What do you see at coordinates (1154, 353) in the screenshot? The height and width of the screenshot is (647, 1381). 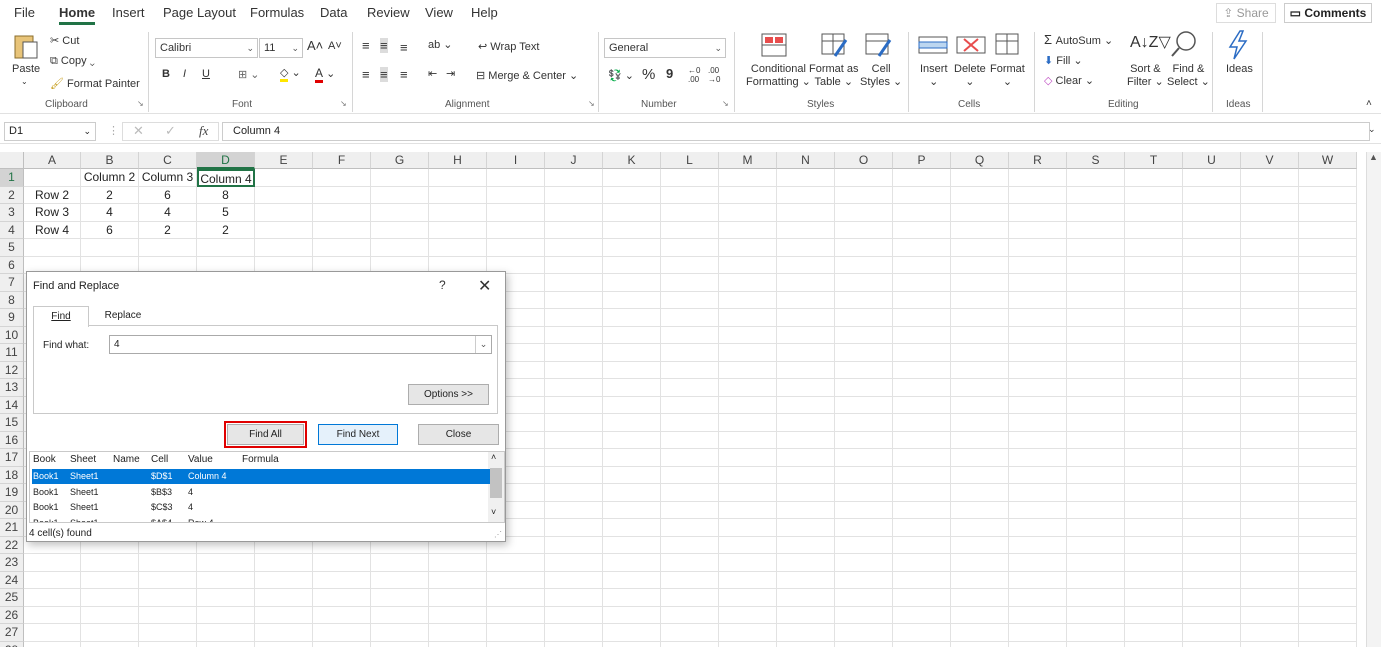 I see `cell-t11` at bounding box center [1154, 353].